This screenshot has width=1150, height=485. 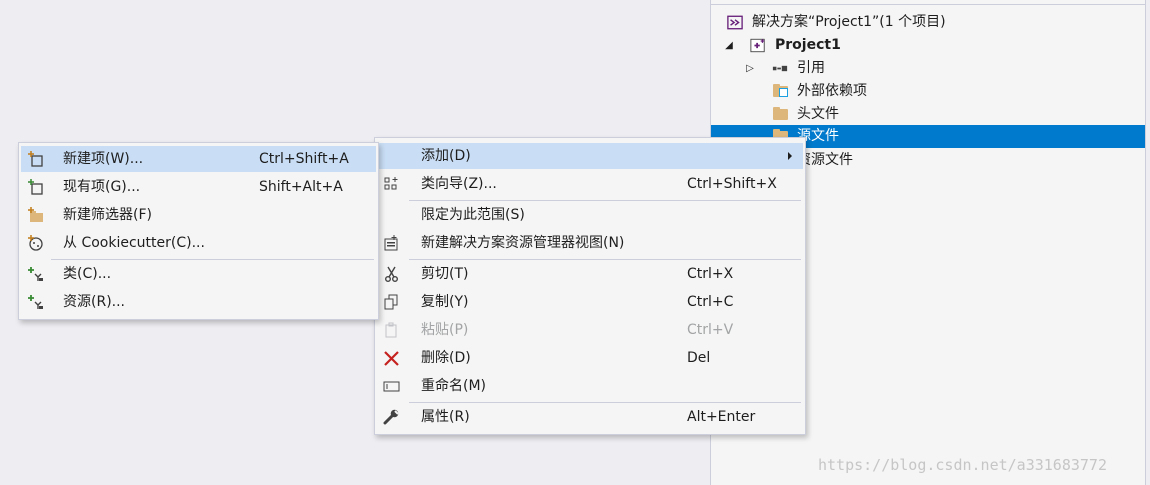 I want to click on tree-item-references: ▷ 引用, so click(x=928, y=68).